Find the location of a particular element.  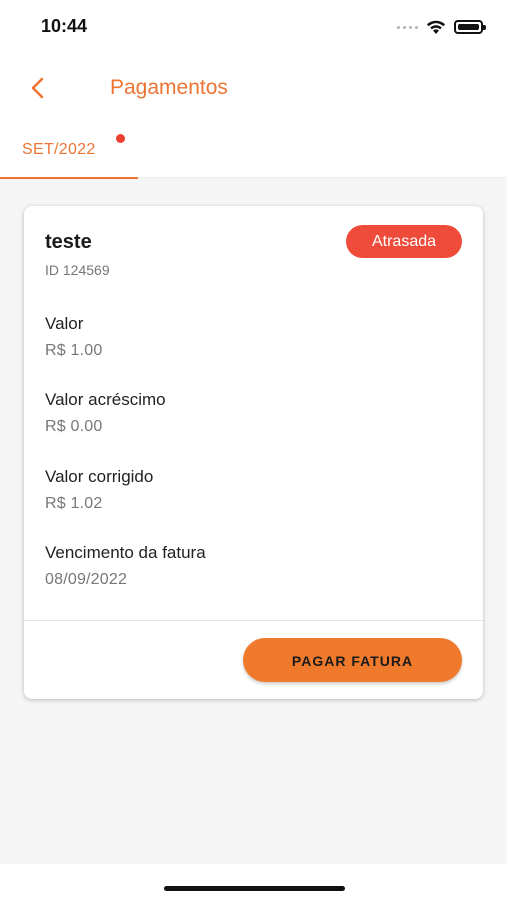

page-title: Pagamentos is located at coordinates (169, 87).